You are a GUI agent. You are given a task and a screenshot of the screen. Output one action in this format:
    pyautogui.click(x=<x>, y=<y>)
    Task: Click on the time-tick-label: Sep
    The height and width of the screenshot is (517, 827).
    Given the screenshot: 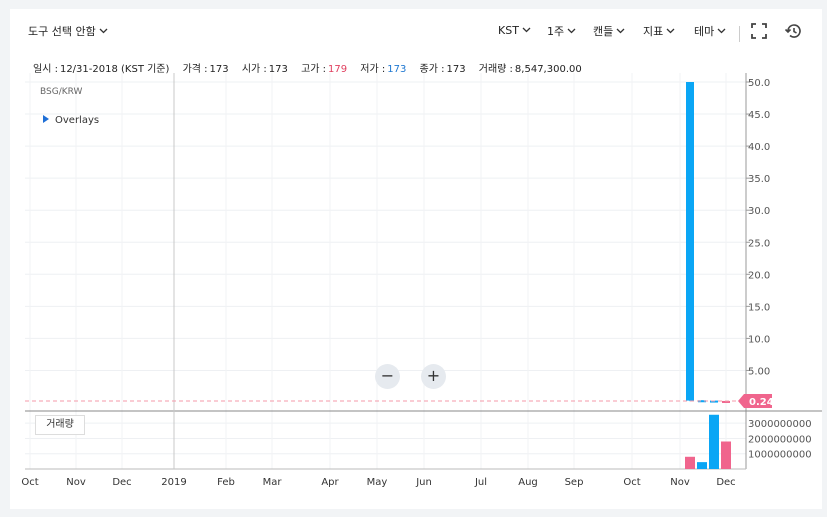 What is the action you would take?
    pyautogui.click(x=574, y=482)
    